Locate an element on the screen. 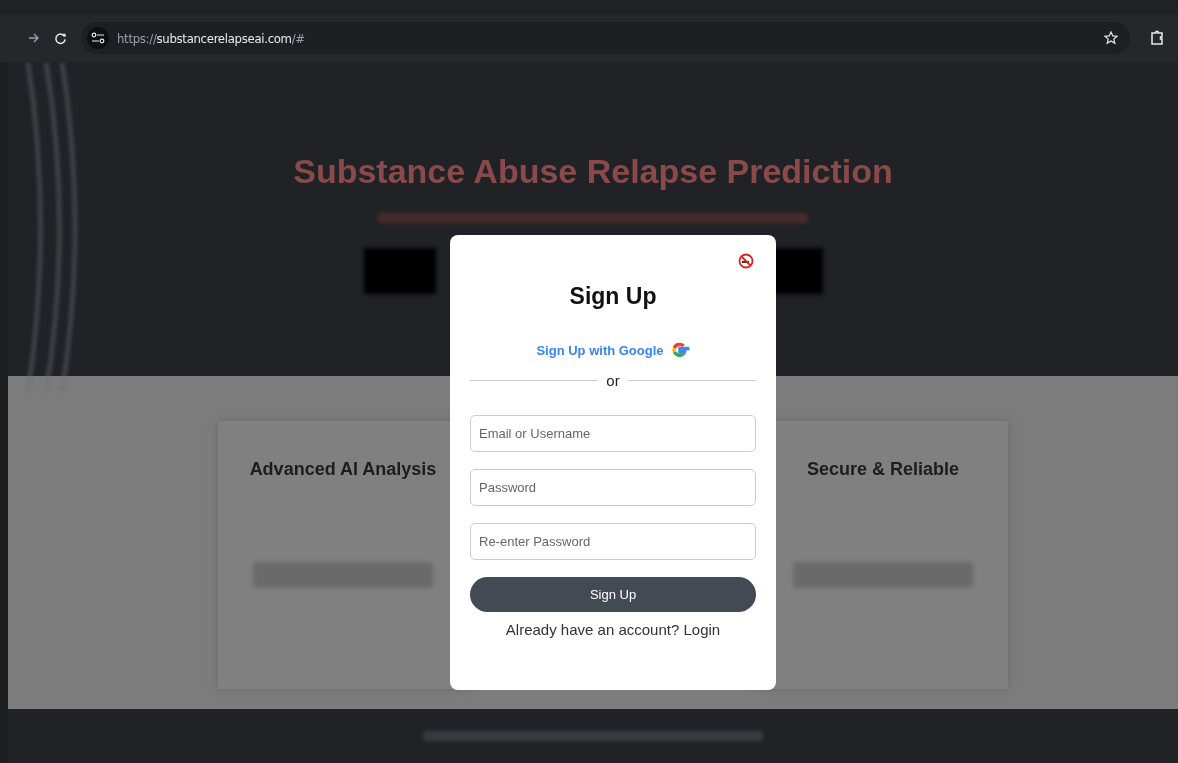 The height and width of the screenshot is (763, 1178). extensions-icon is located at coordinates (1157, 38).